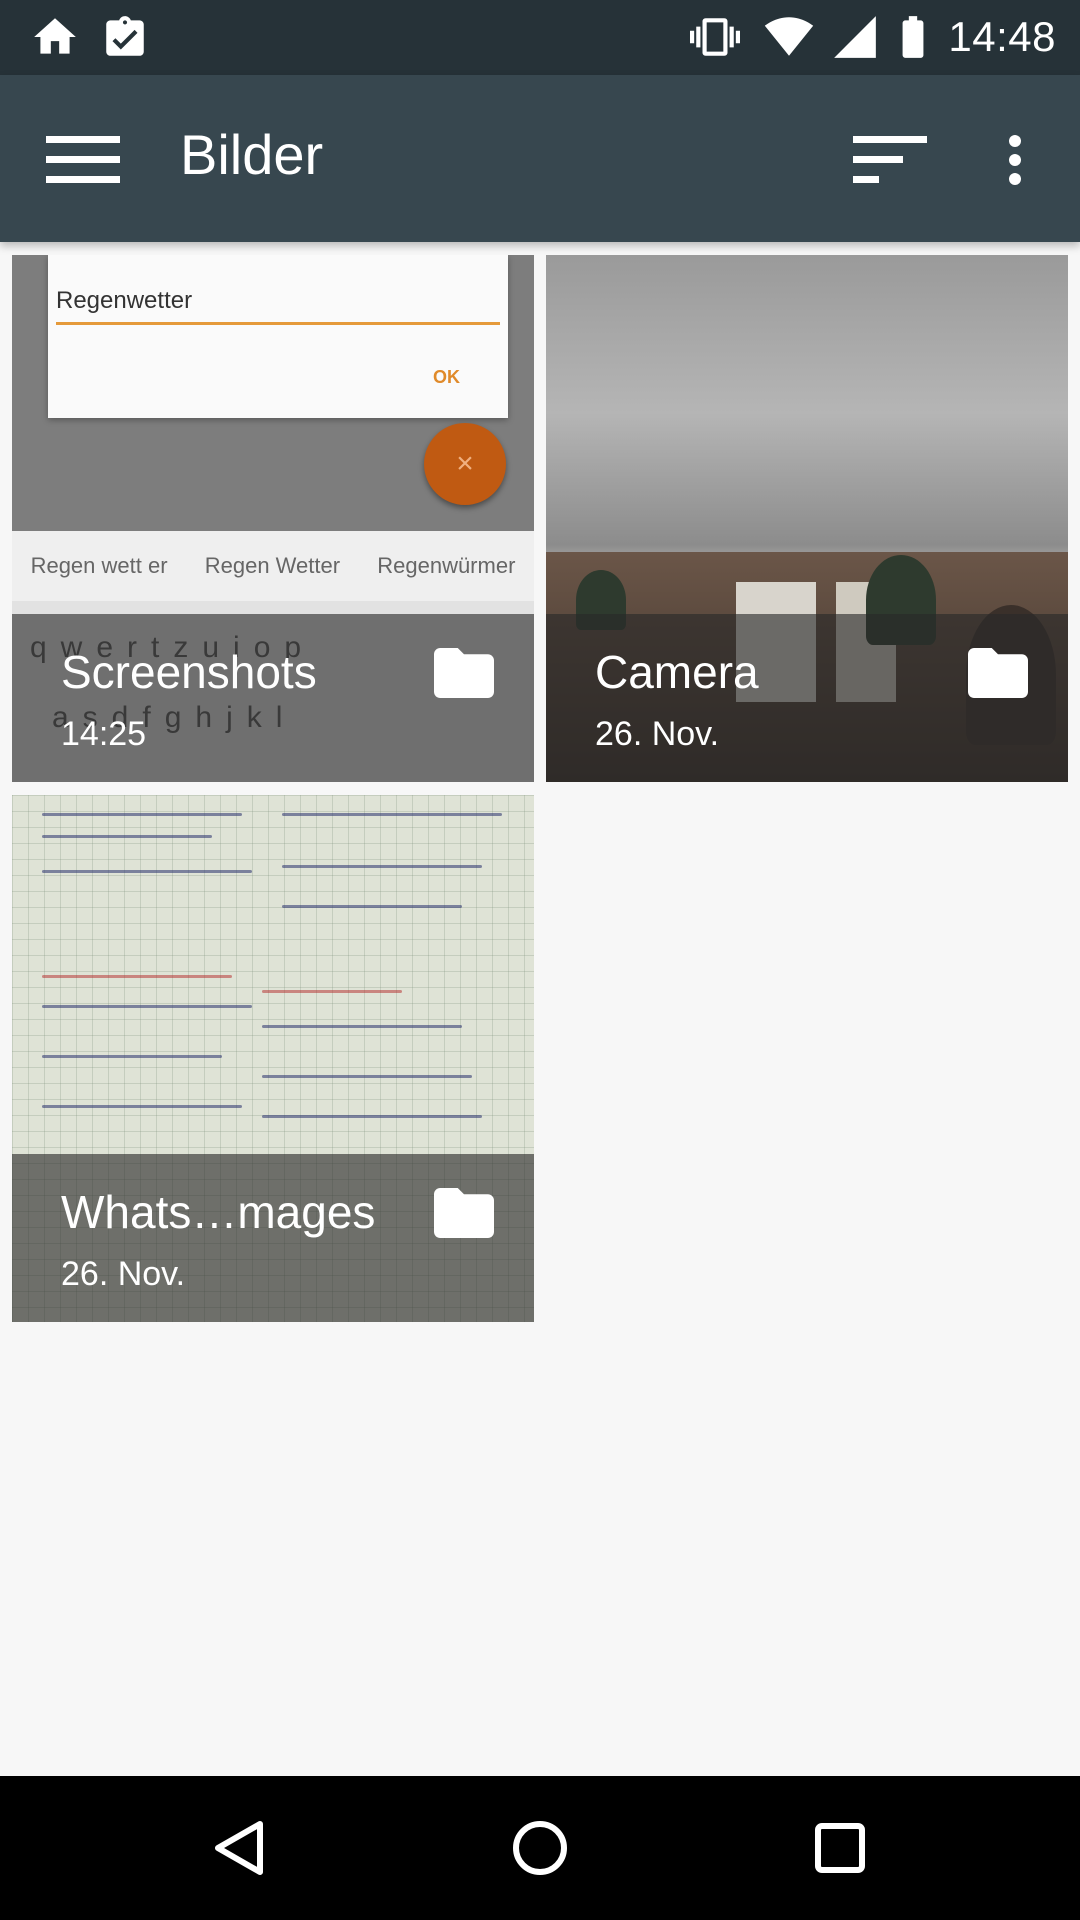 This screenshot has height=1920, width=1080. Describe the element at coordinates (465, 464) in the screenshot. I see `thumbnail-fab: ×` at that location.